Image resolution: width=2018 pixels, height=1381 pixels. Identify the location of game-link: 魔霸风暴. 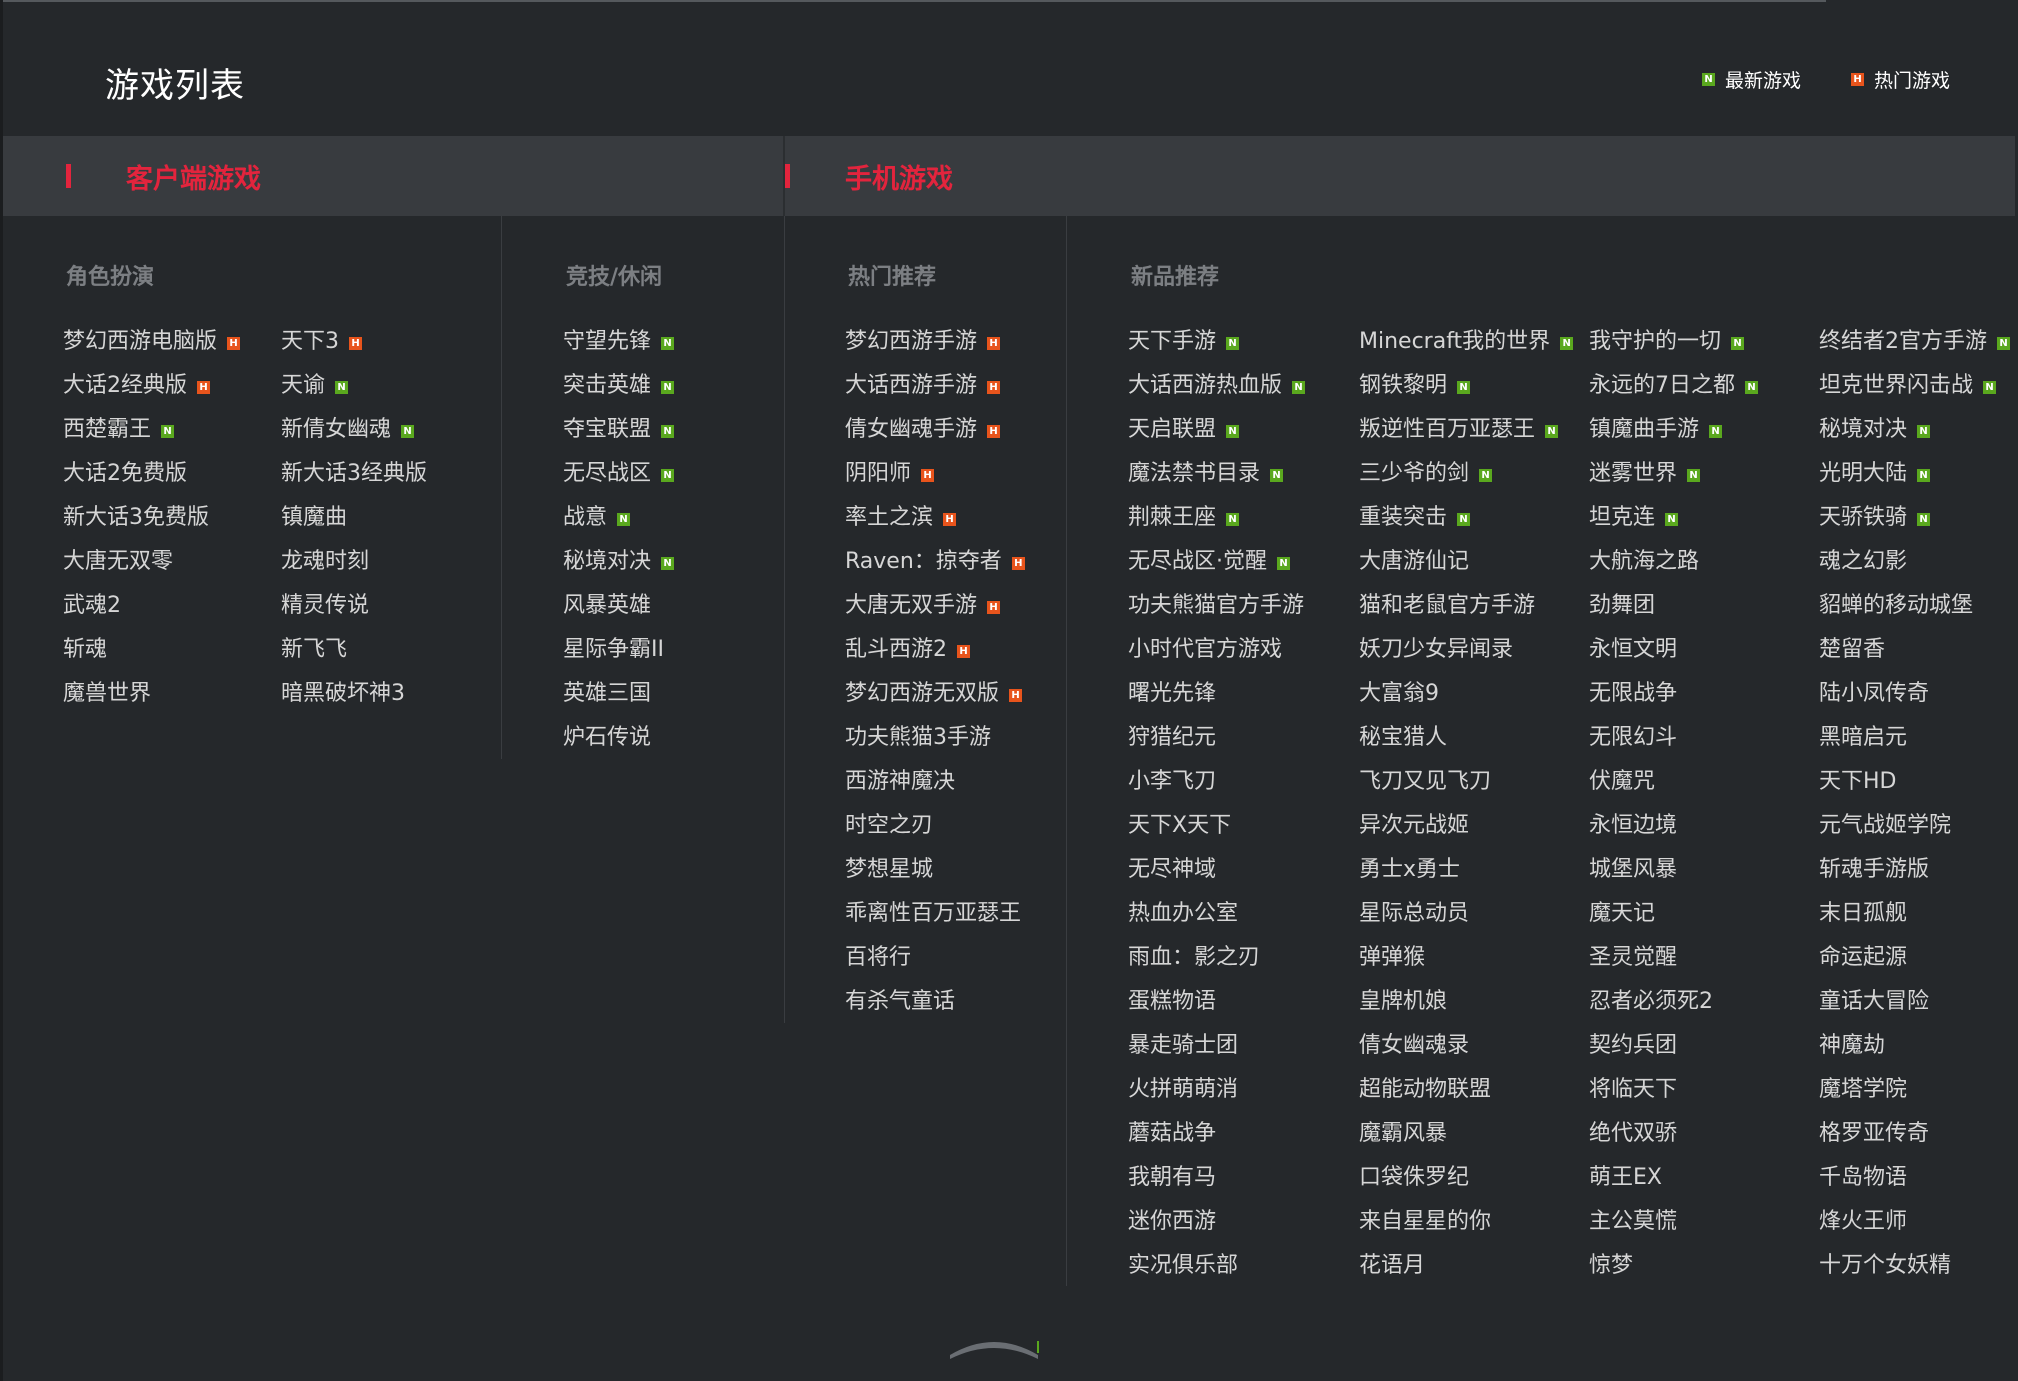
(1466, 1139).